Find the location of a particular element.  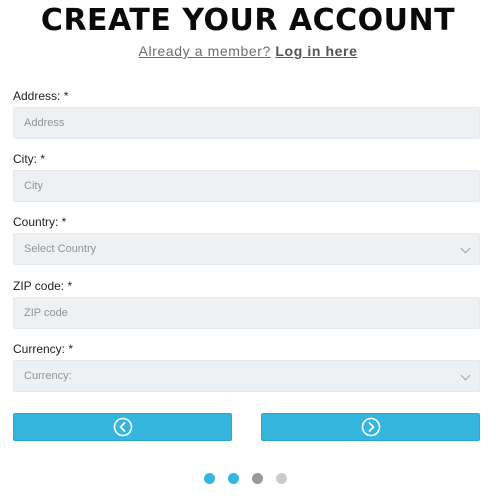

pagination-dots is located at coordinates (249, 479).